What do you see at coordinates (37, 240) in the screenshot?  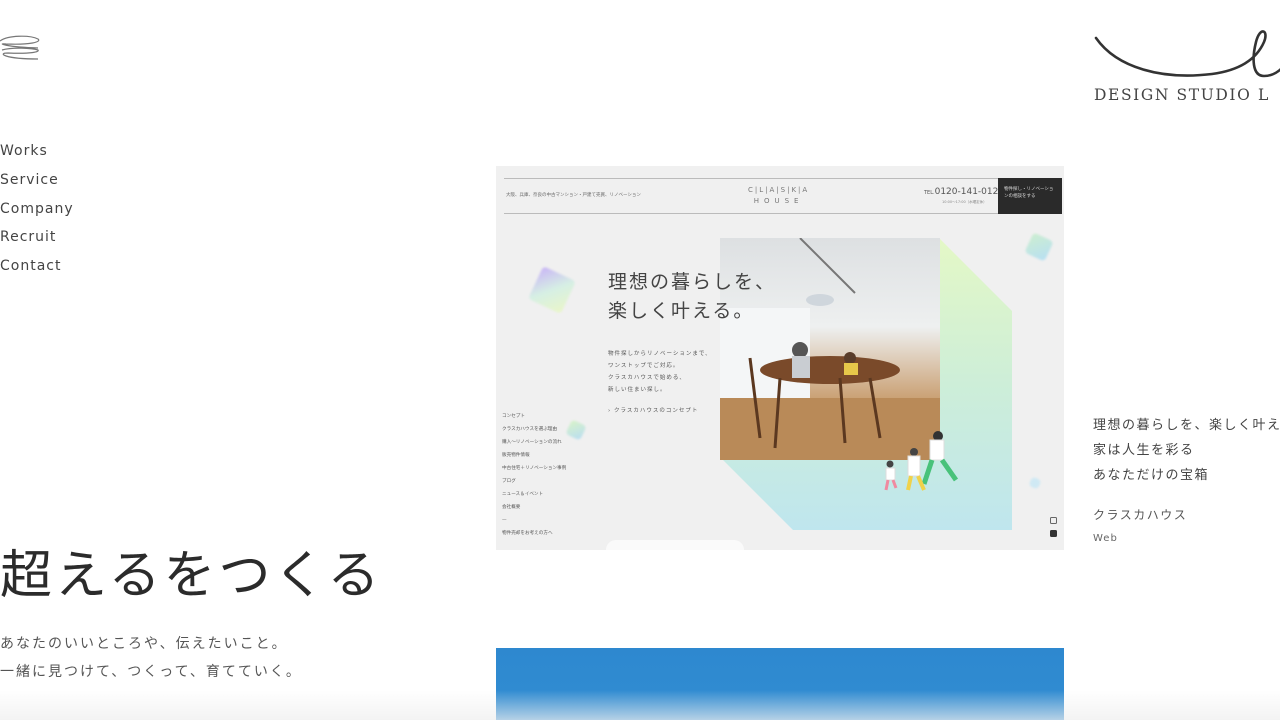 I see `nav-item-recruit: Recruit` at bounding box center [37, 240].